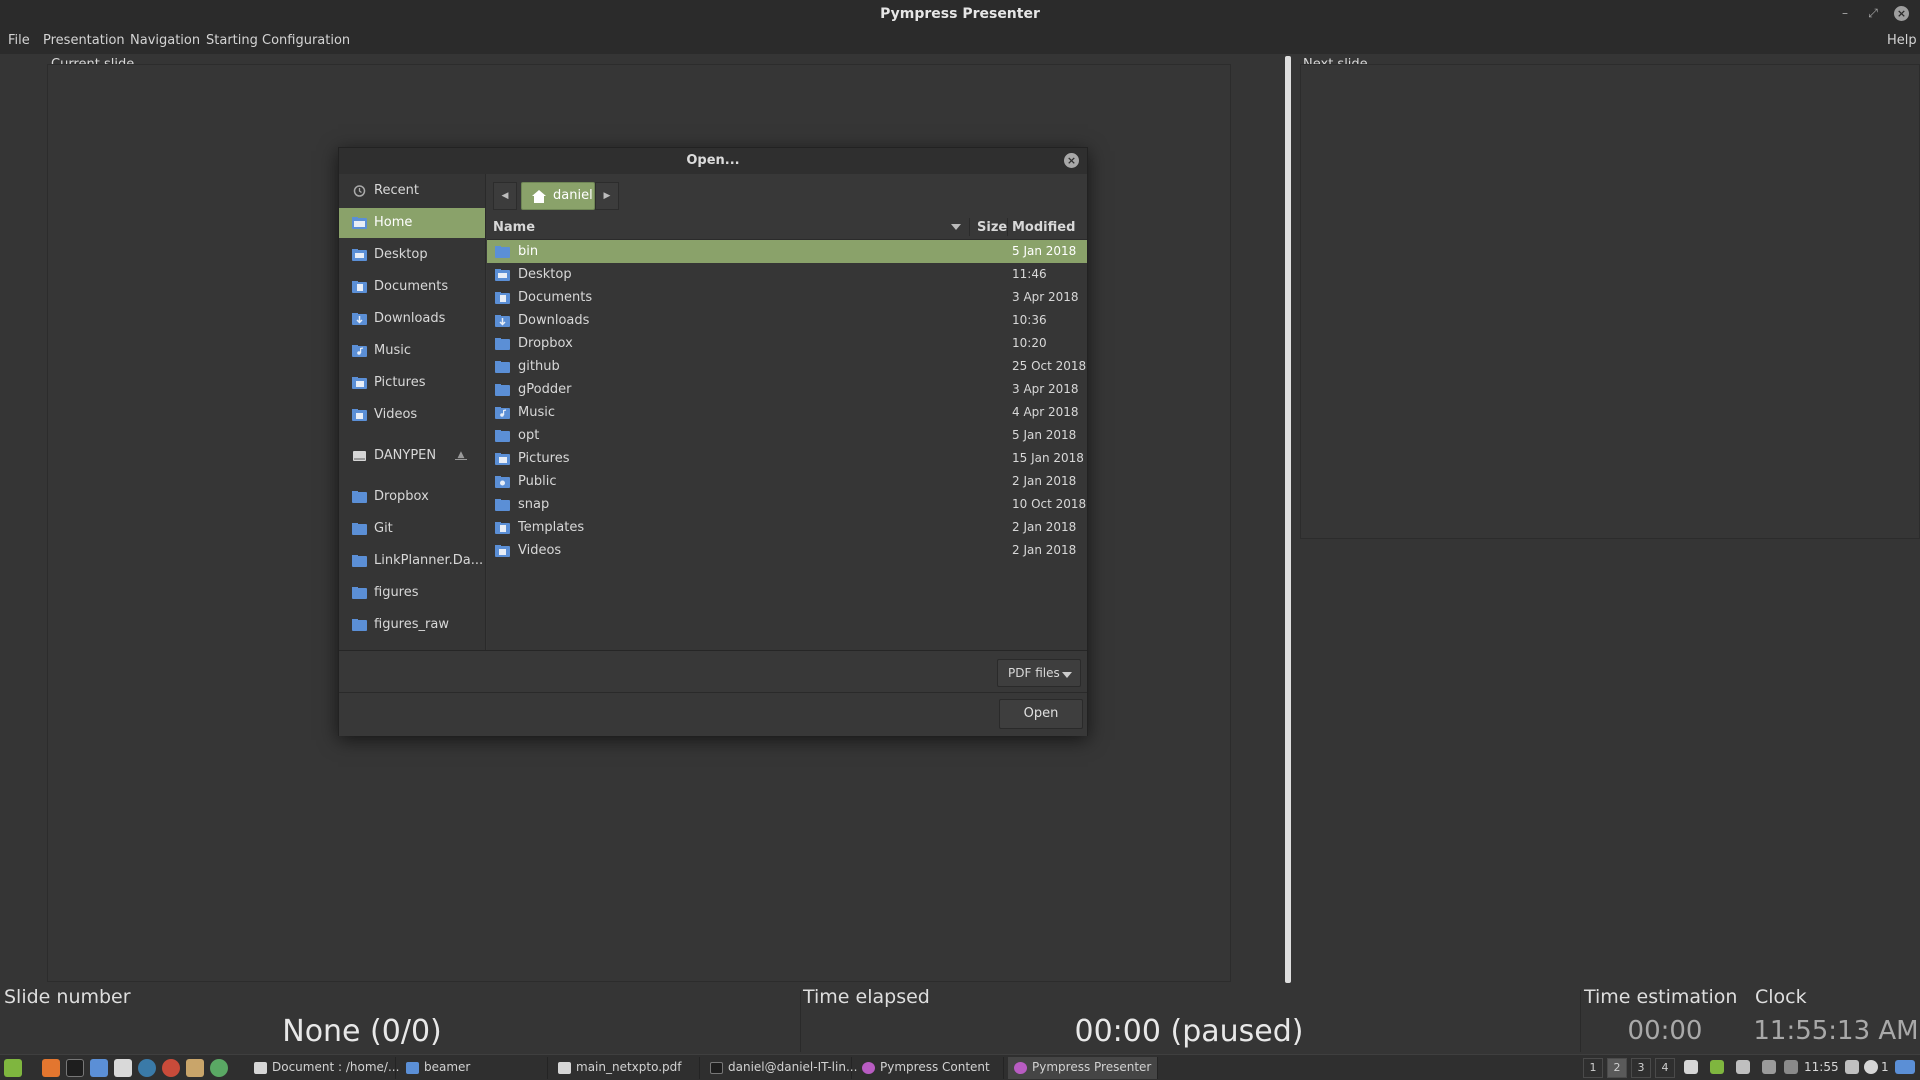 This screenshot has width=1920, height=1080. Describe the element at coordinates (787, 527) in the screenshot. I see `file-row: Templates 2 Jan 2018` at that location.